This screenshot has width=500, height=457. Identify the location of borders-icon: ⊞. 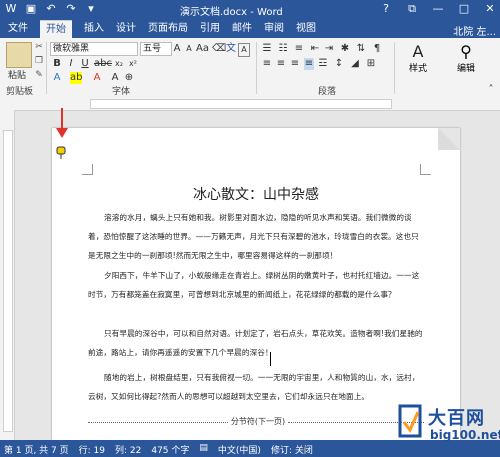
(371, 64).